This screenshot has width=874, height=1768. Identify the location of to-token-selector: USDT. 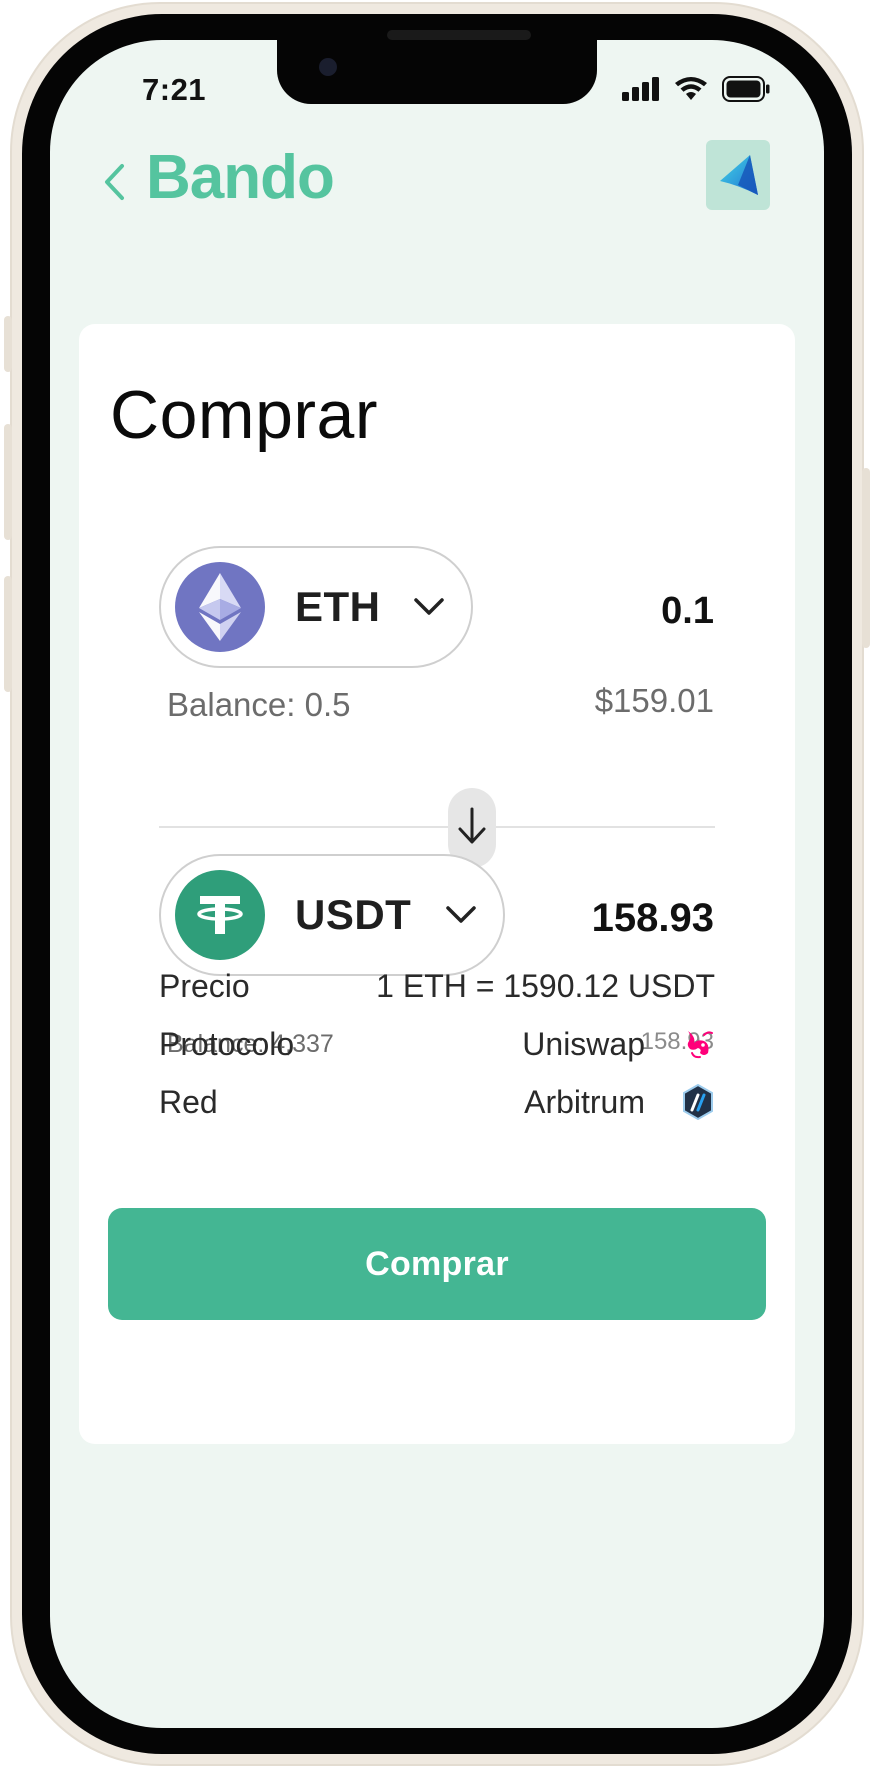
(332, 915).